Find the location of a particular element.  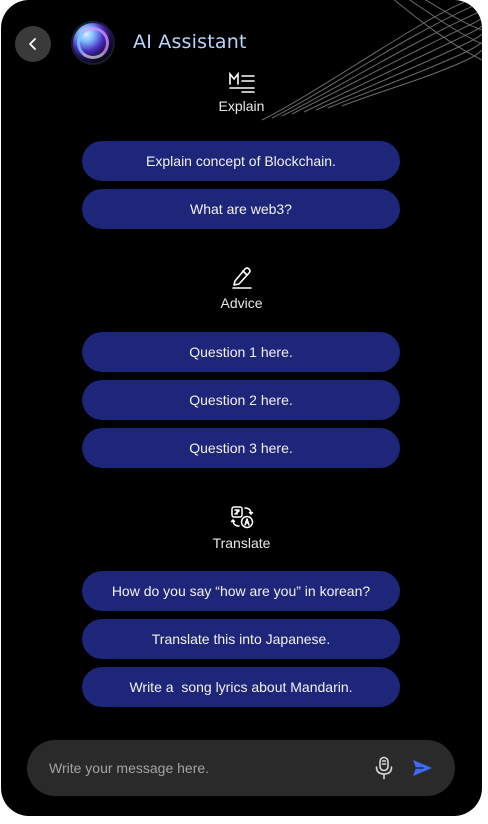

suggestion-advice-3: Question 3 here. is located at coordinates (241, 448).